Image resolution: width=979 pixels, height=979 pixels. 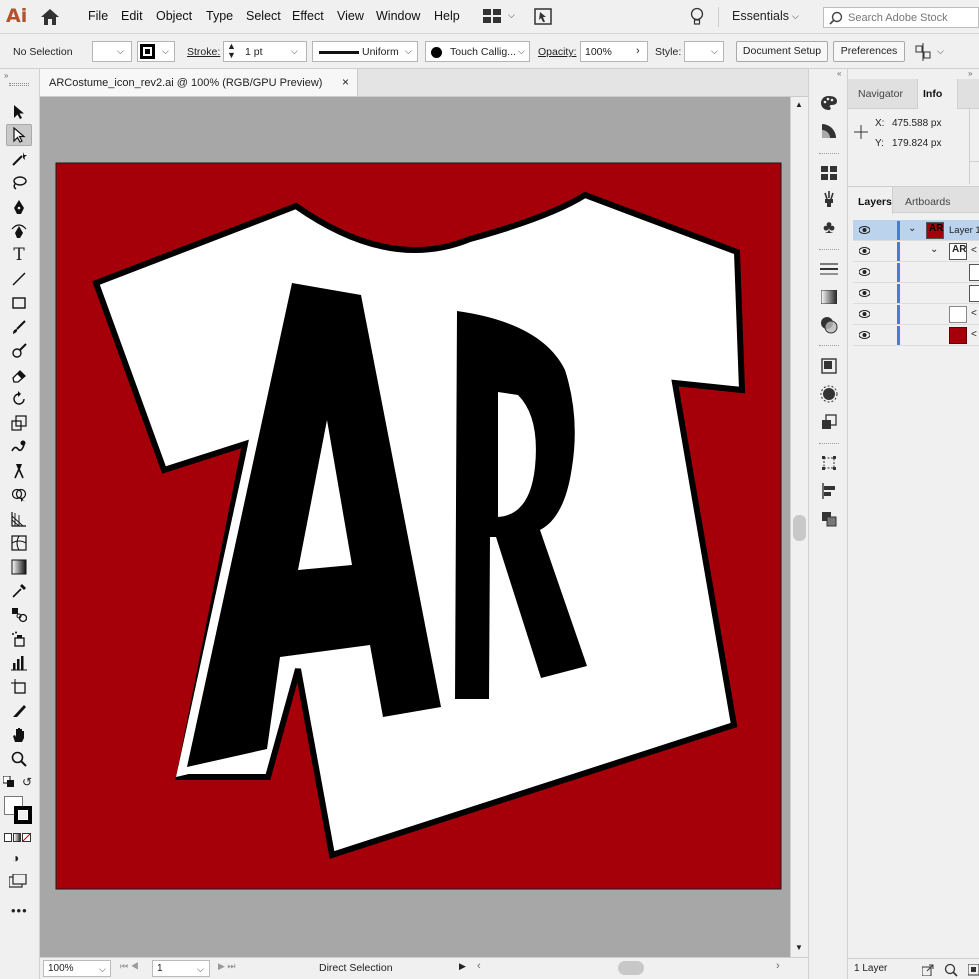 What do you see at coordinates (477, 51) in the screenshot?
I see `brush-definition: Touch Callig... ⌵` at bounding box center [477, 51].